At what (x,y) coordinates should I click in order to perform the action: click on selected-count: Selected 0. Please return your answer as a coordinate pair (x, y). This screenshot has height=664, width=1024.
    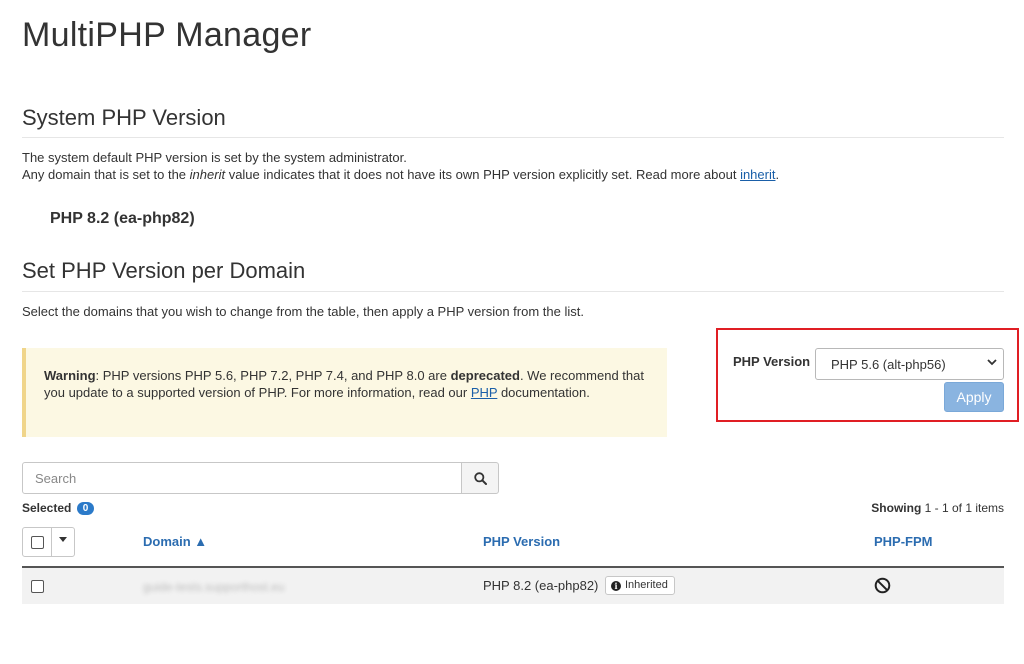
    Looking at the image, I should click on (58, 508).